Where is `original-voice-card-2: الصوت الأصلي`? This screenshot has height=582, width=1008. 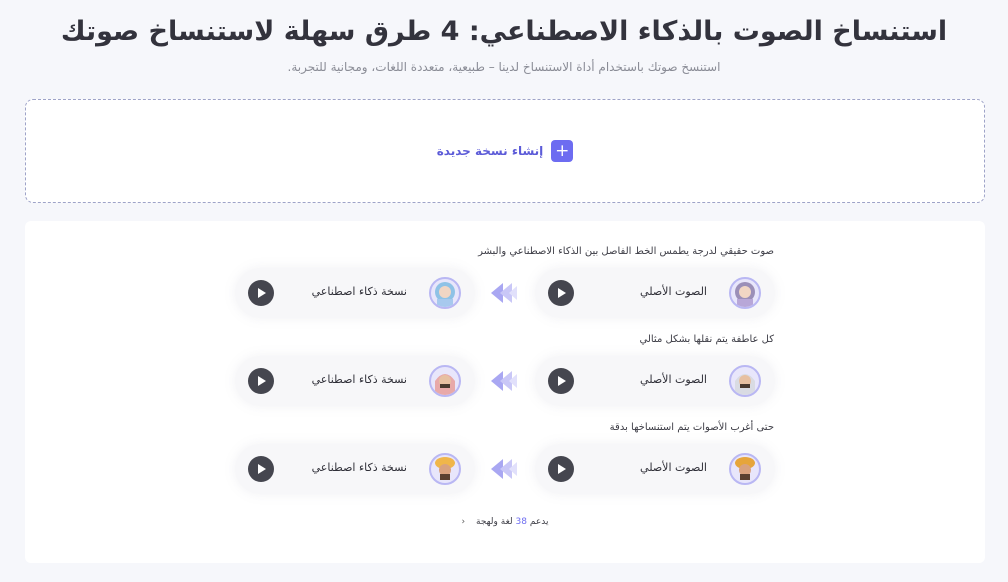
original-voice-card-2: الصوت الأصلي is located at coordinates (655, 381).